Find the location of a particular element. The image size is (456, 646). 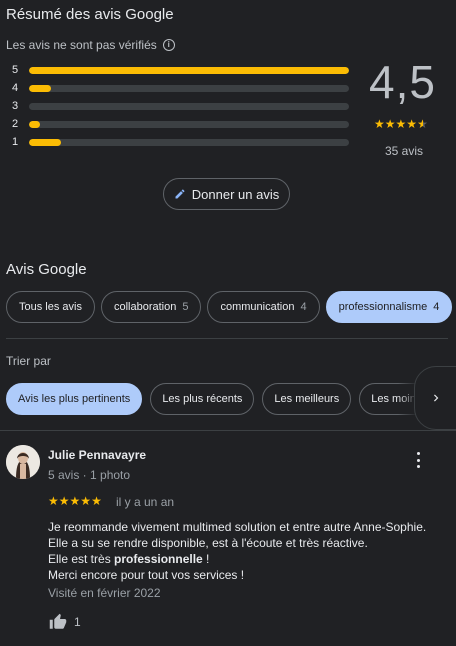

unverified-note-text: Les avis ne sont pas vérifiés is located at coordinates (81, 45).